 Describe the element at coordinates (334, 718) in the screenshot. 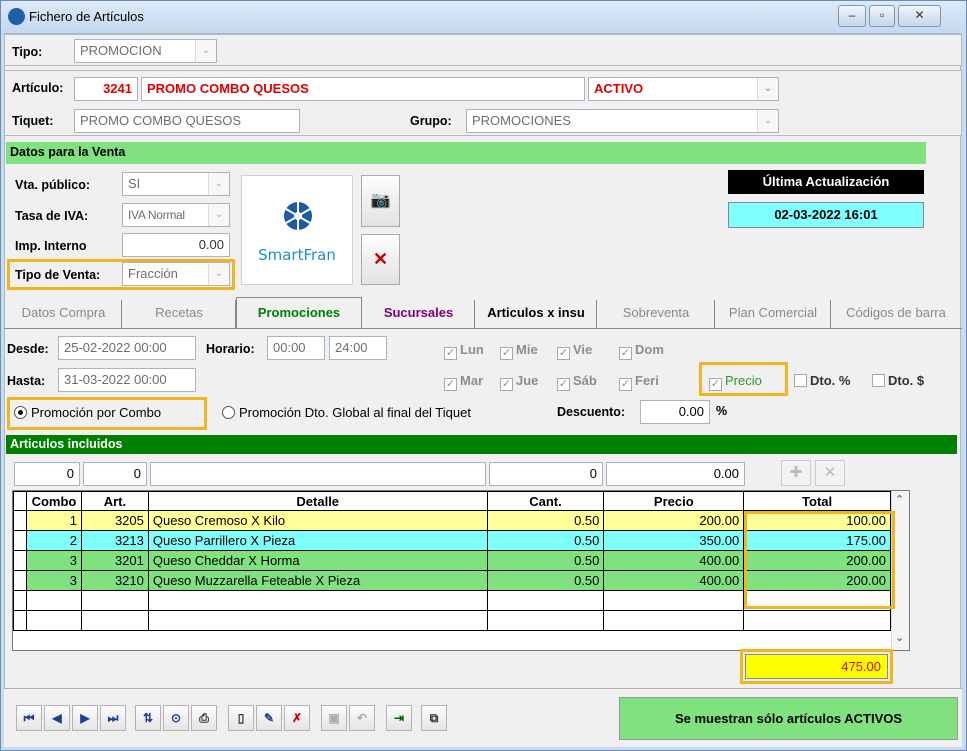

I see `save-button: ▣` at that location.